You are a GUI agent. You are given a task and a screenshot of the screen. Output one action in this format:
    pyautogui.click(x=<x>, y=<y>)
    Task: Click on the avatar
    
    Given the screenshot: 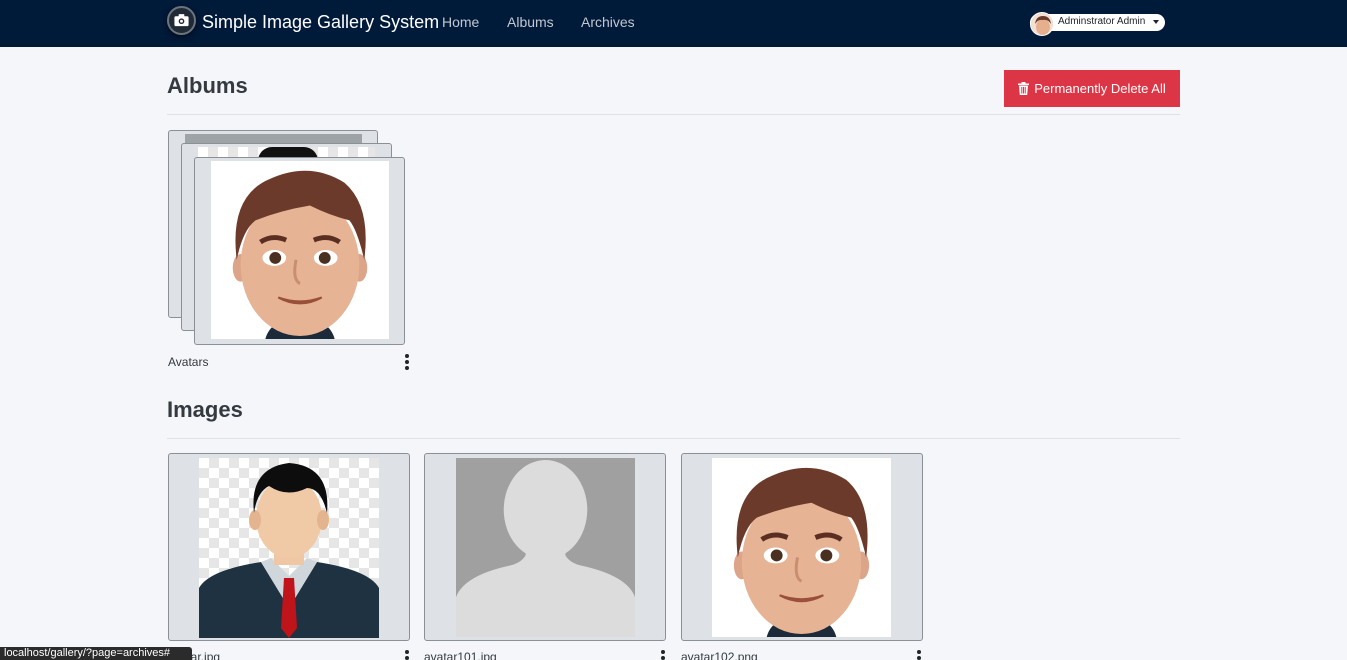 What is the action you would take?
    pyautogui.click(x=1042, y=24)
    